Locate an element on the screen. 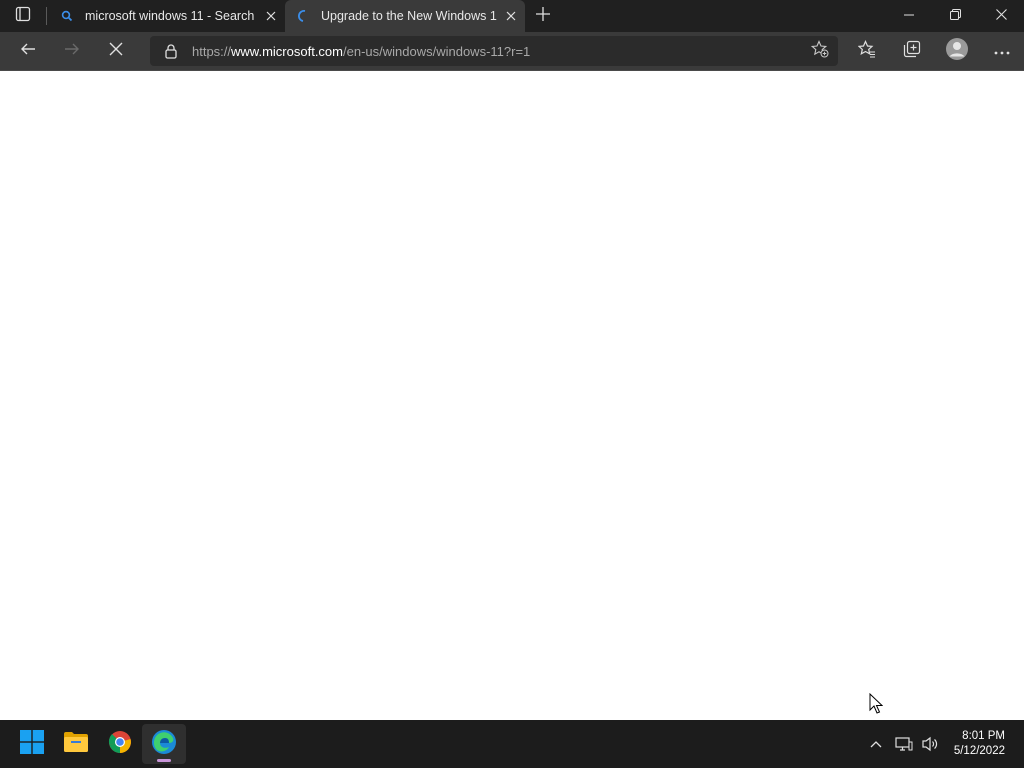  edge-button is located at coordinates (164, 744).